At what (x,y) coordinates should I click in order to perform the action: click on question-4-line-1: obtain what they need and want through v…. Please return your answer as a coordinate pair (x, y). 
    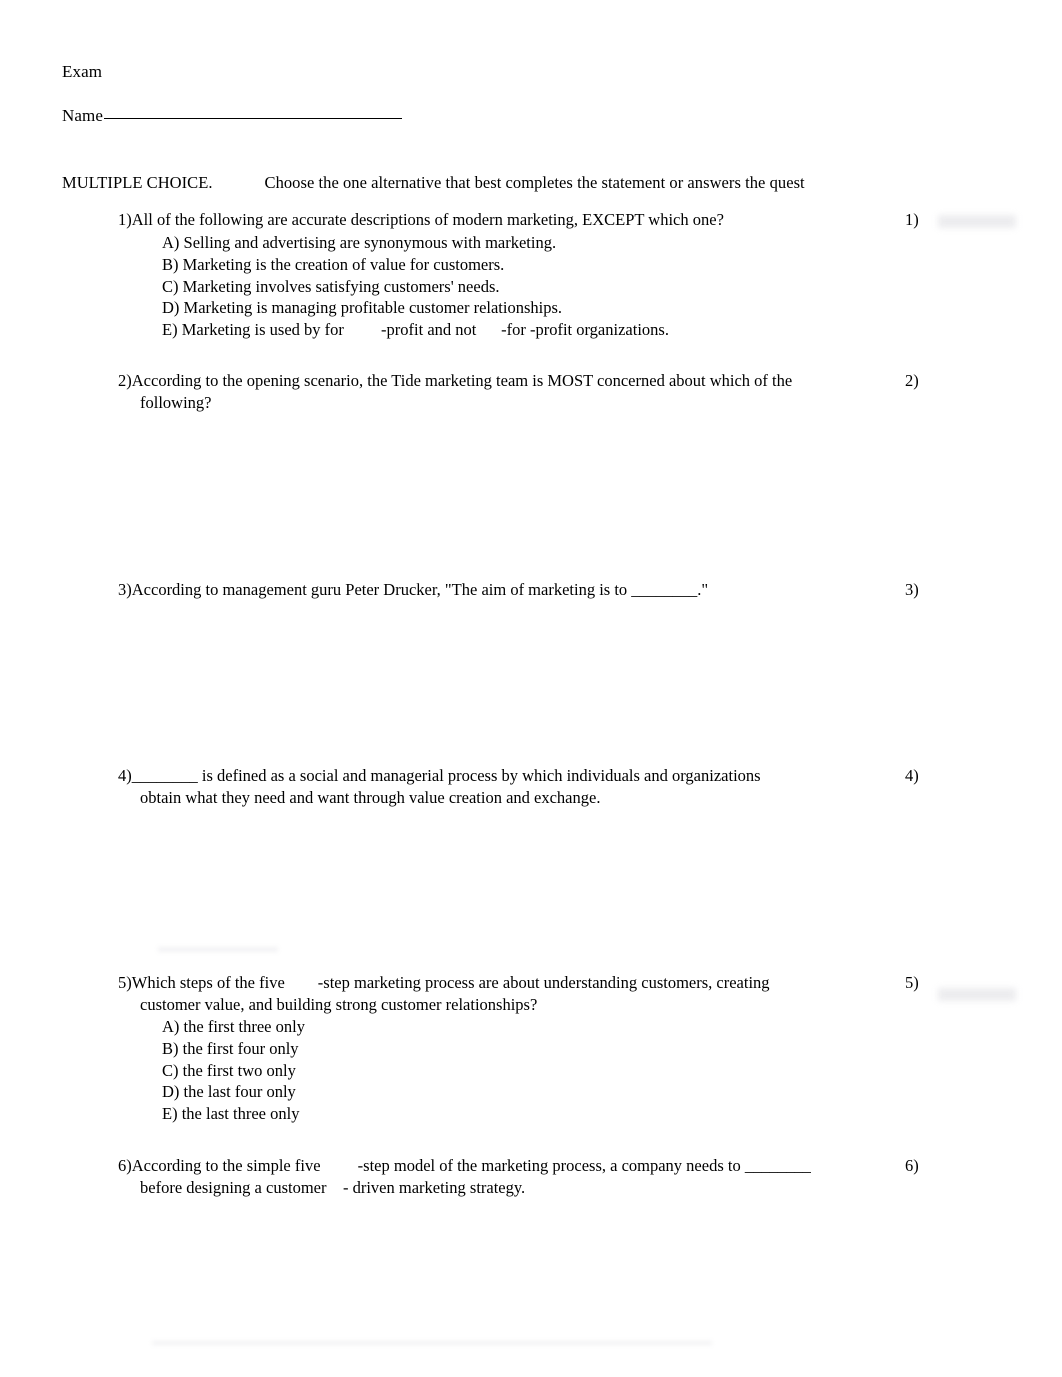
    Looking at the image, I should click on (370, 797).